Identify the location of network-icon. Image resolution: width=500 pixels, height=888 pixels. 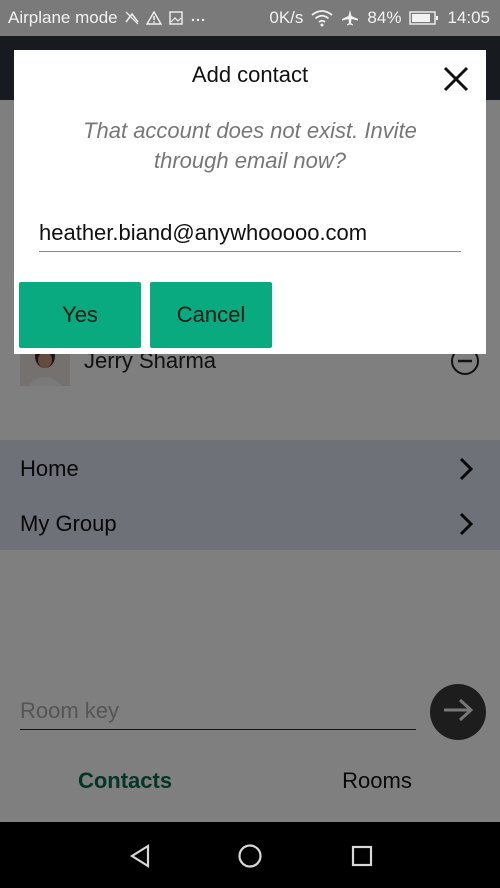
(132, 18).